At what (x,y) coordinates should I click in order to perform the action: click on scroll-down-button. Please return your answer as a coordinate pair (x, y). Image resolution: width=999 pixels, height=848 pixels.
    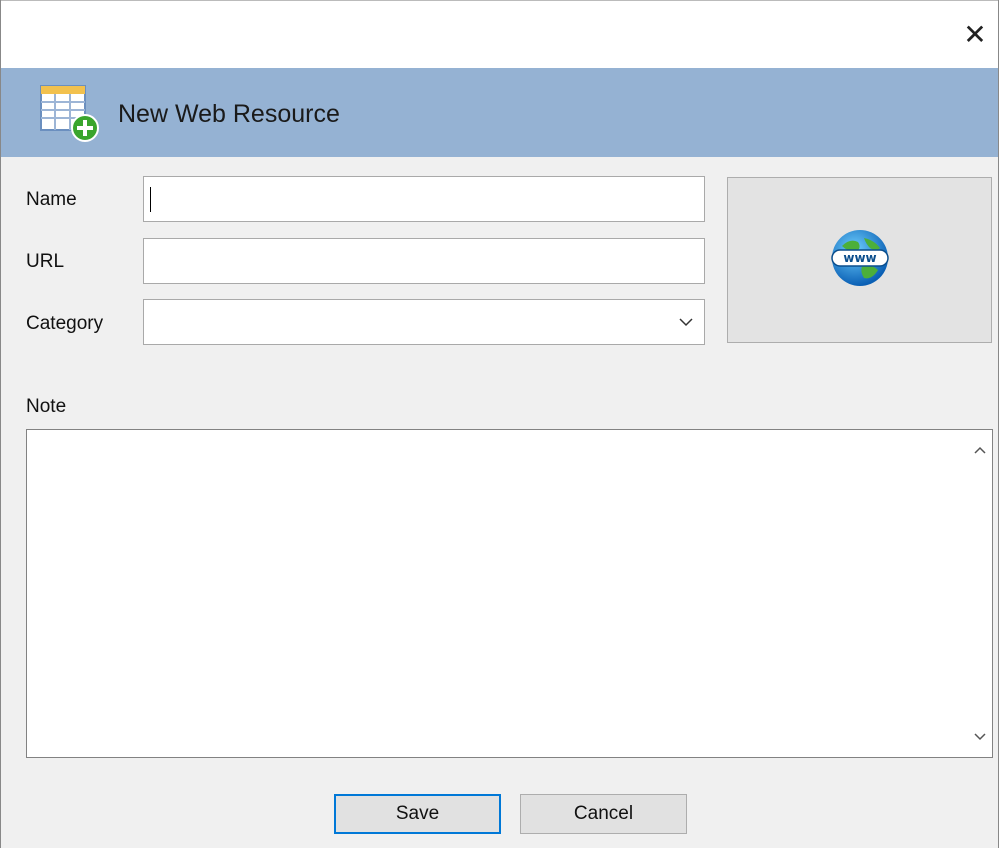
    Looking at the image, I should click on (980, 737).